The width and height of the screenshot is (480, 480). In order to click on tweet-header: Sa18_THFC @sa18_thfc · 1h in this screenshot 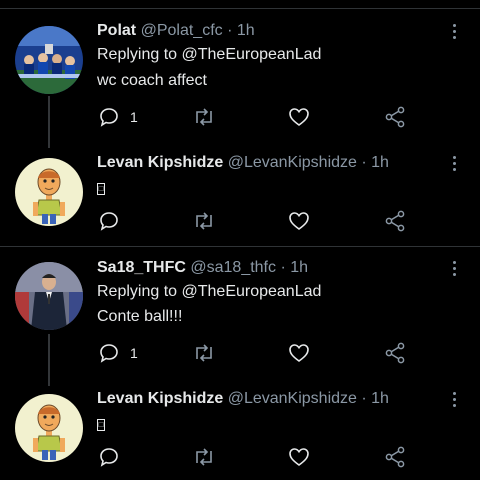, I will do `click(202, 268)`.